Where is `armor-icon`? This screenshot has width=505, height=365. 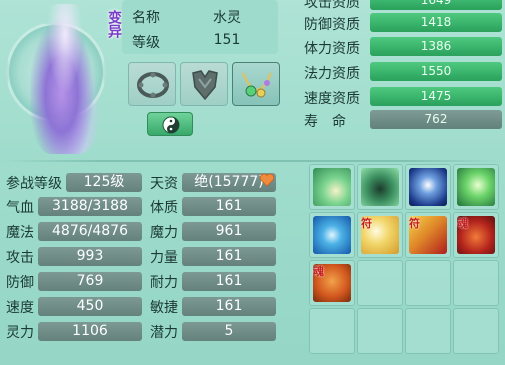
armor-icon is located at coordinates (205, 85).